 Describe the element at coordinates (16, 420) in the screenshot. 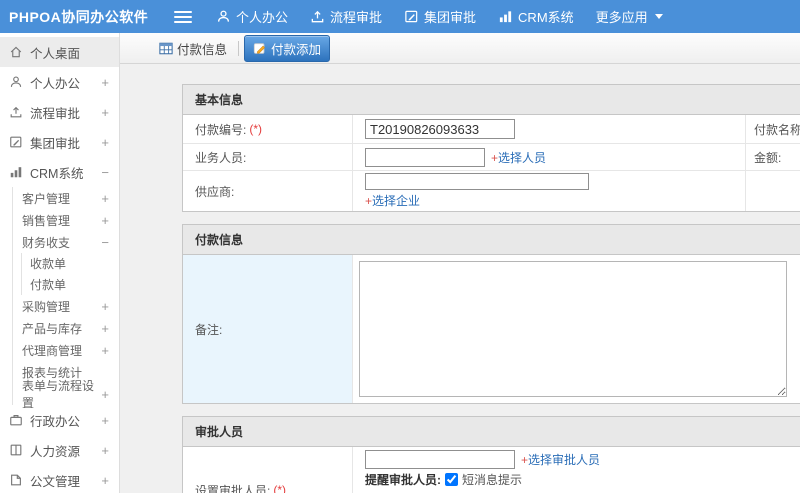

I see `briefcase-icon` at that location.